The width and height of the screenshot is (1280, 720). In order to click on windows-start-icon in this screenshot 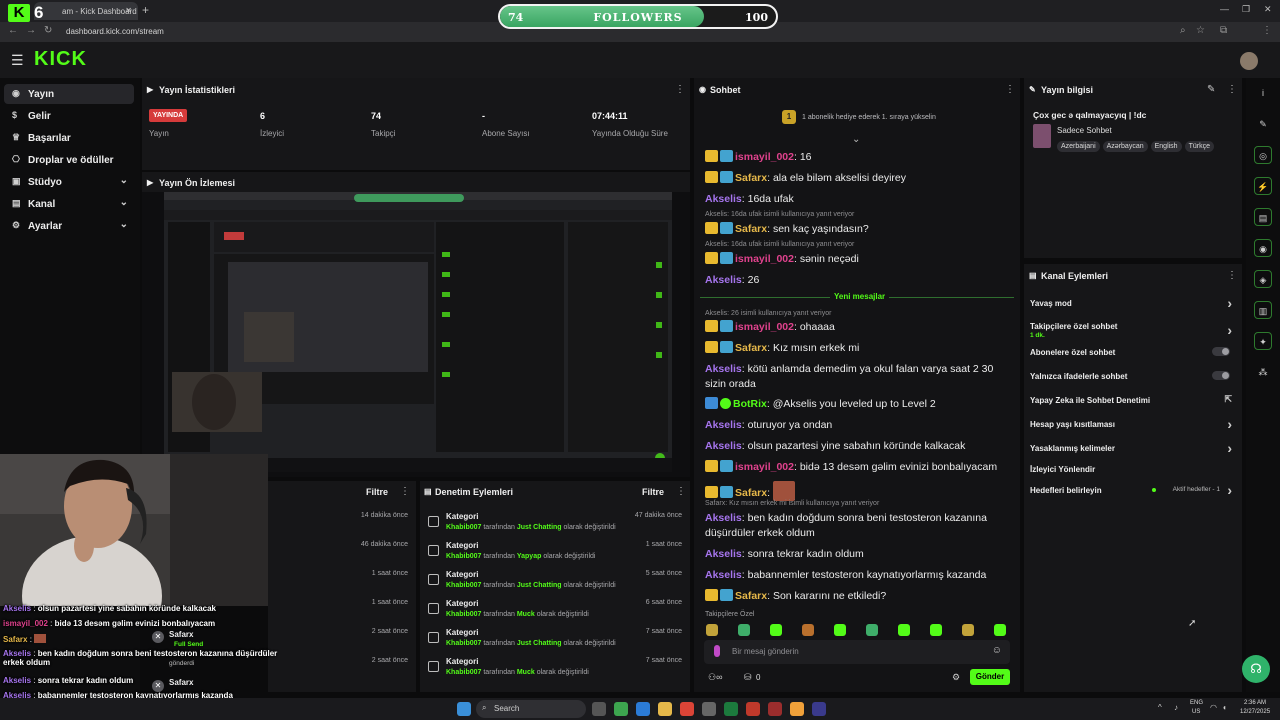, I will do `click(464, 709)`.